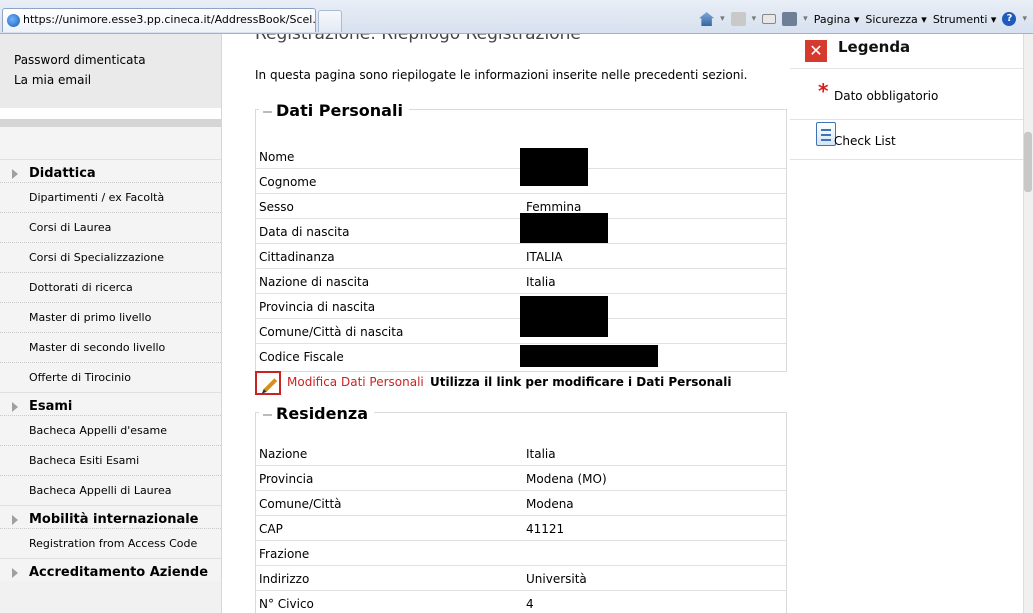 Image resolution: width=1033 pixels, height=613 pixels. Describe the element at coordinates (895, 19) in the screenshot. I see `sicurezza-menu: Sicurezza ▾` at that location.